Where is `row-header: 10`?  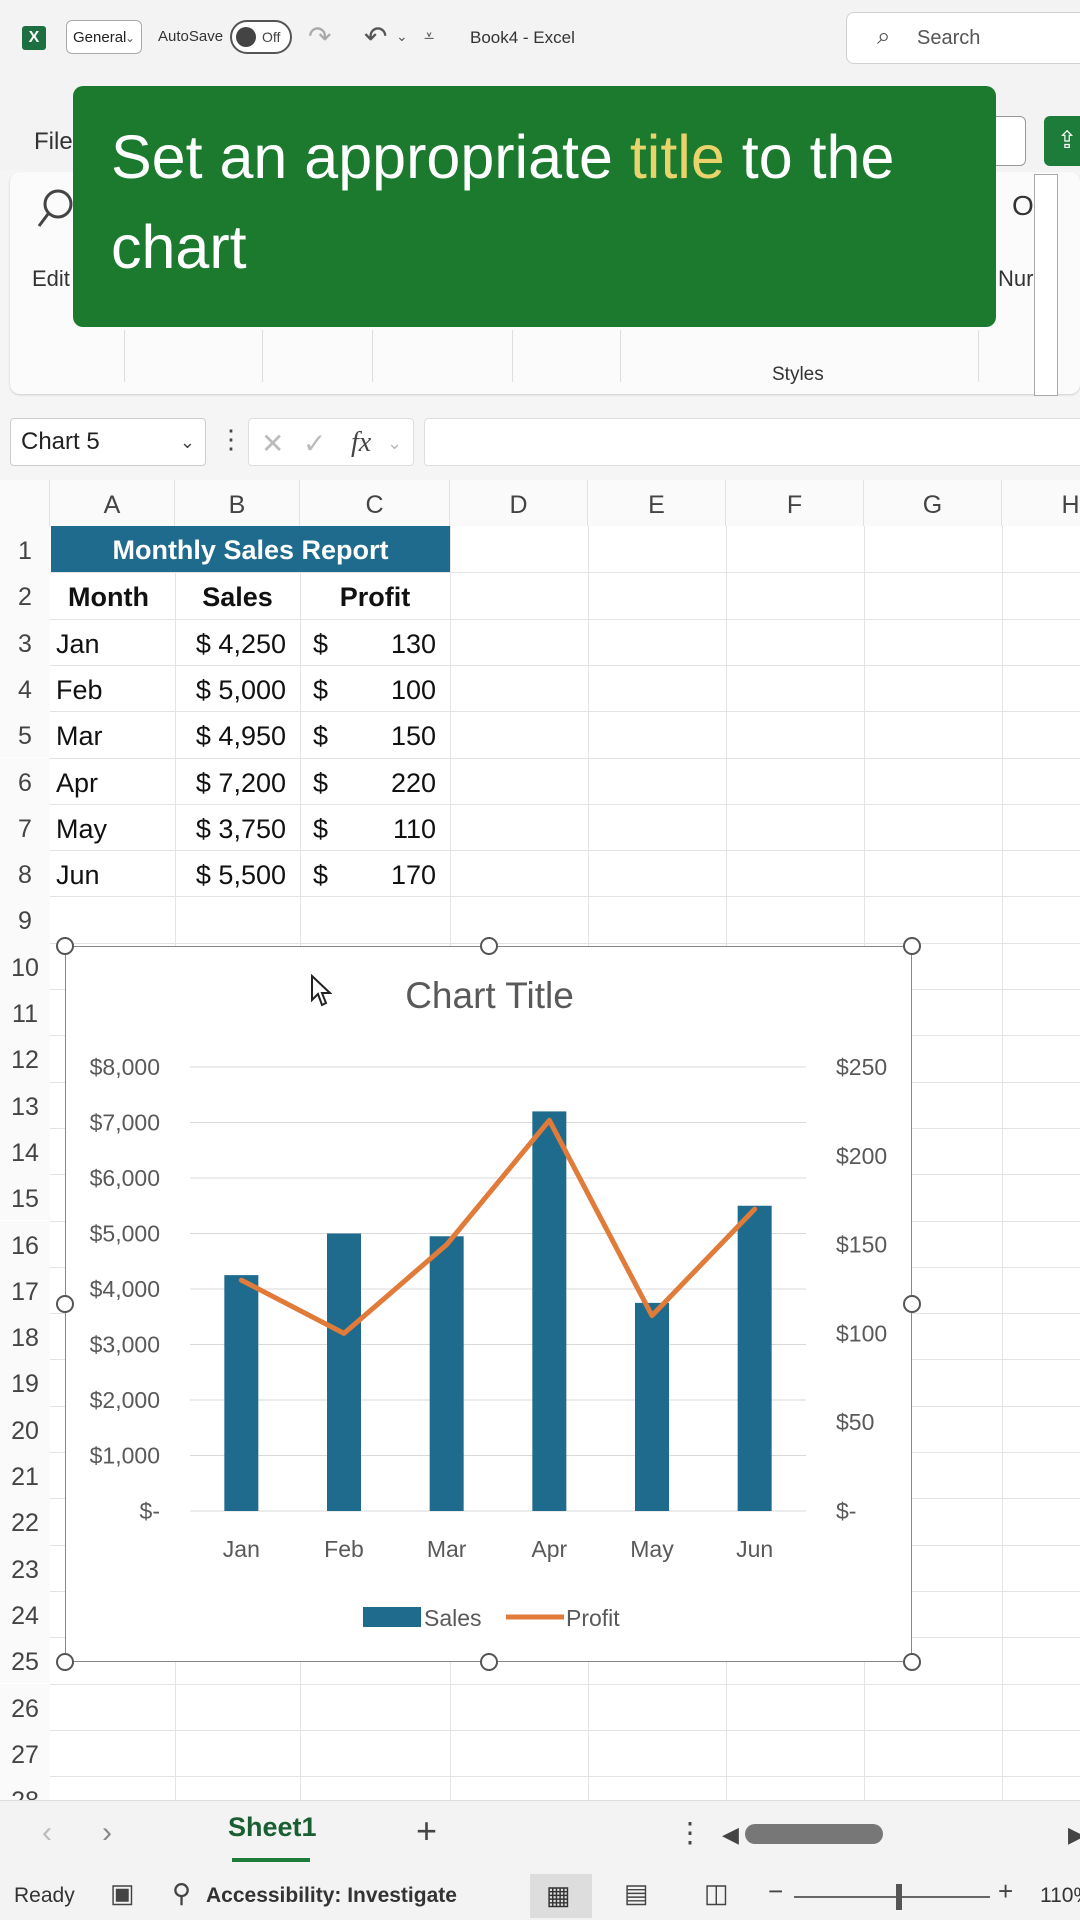
row-header: 10 is located at coordinates (25, 965).